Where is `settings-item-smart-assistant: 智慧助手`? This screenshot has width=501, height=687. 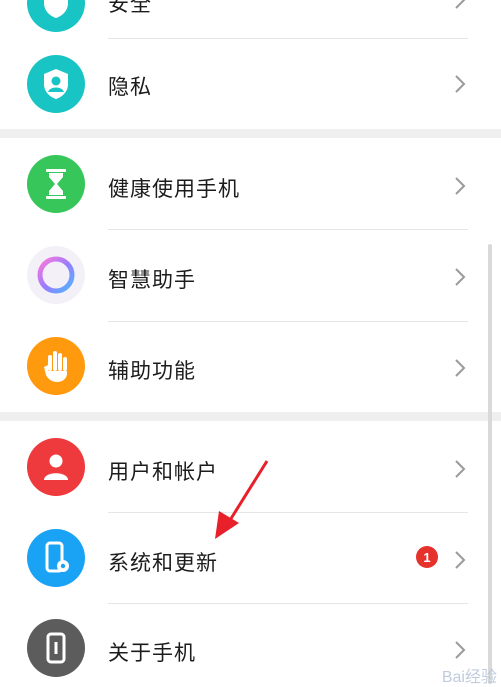 settings-item-smart-assistant: 智慧助手 is located at coordinates (250, 276).